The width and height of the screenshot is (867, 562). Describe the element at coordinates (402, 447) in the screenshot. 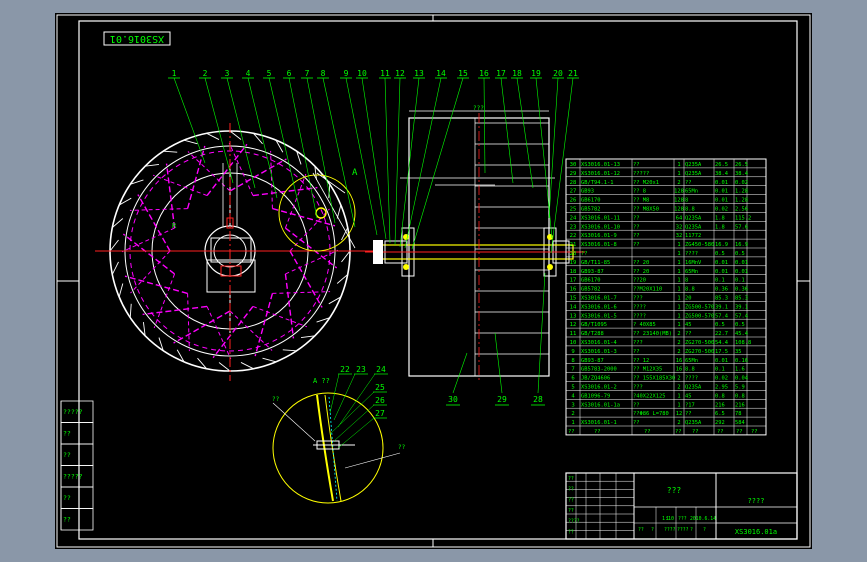

I see `detail-leader-note: ??` at that location.